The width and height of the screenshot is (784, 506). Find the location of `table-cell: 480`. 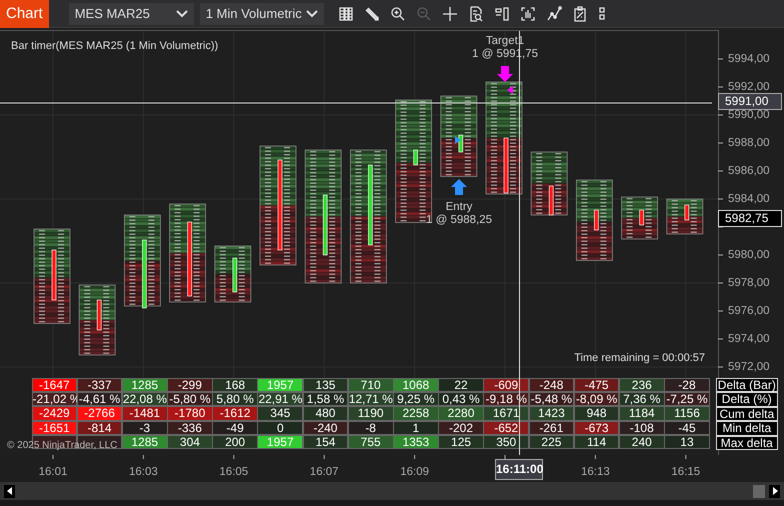

table-cell: 480 is located at coordinates (325, 413).